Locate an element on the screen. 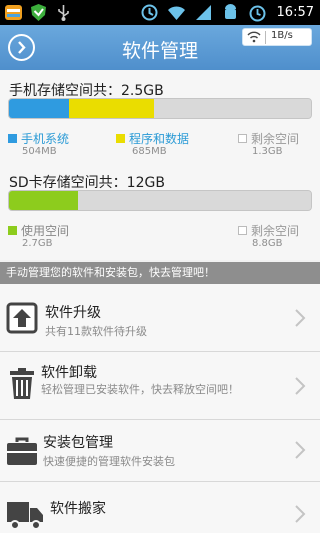 This screenshot has width=320, height=533. menu-item-subtitle: 轻松管理已安装软件，快去释放空间吧！ is located at coordinates (140, 389).